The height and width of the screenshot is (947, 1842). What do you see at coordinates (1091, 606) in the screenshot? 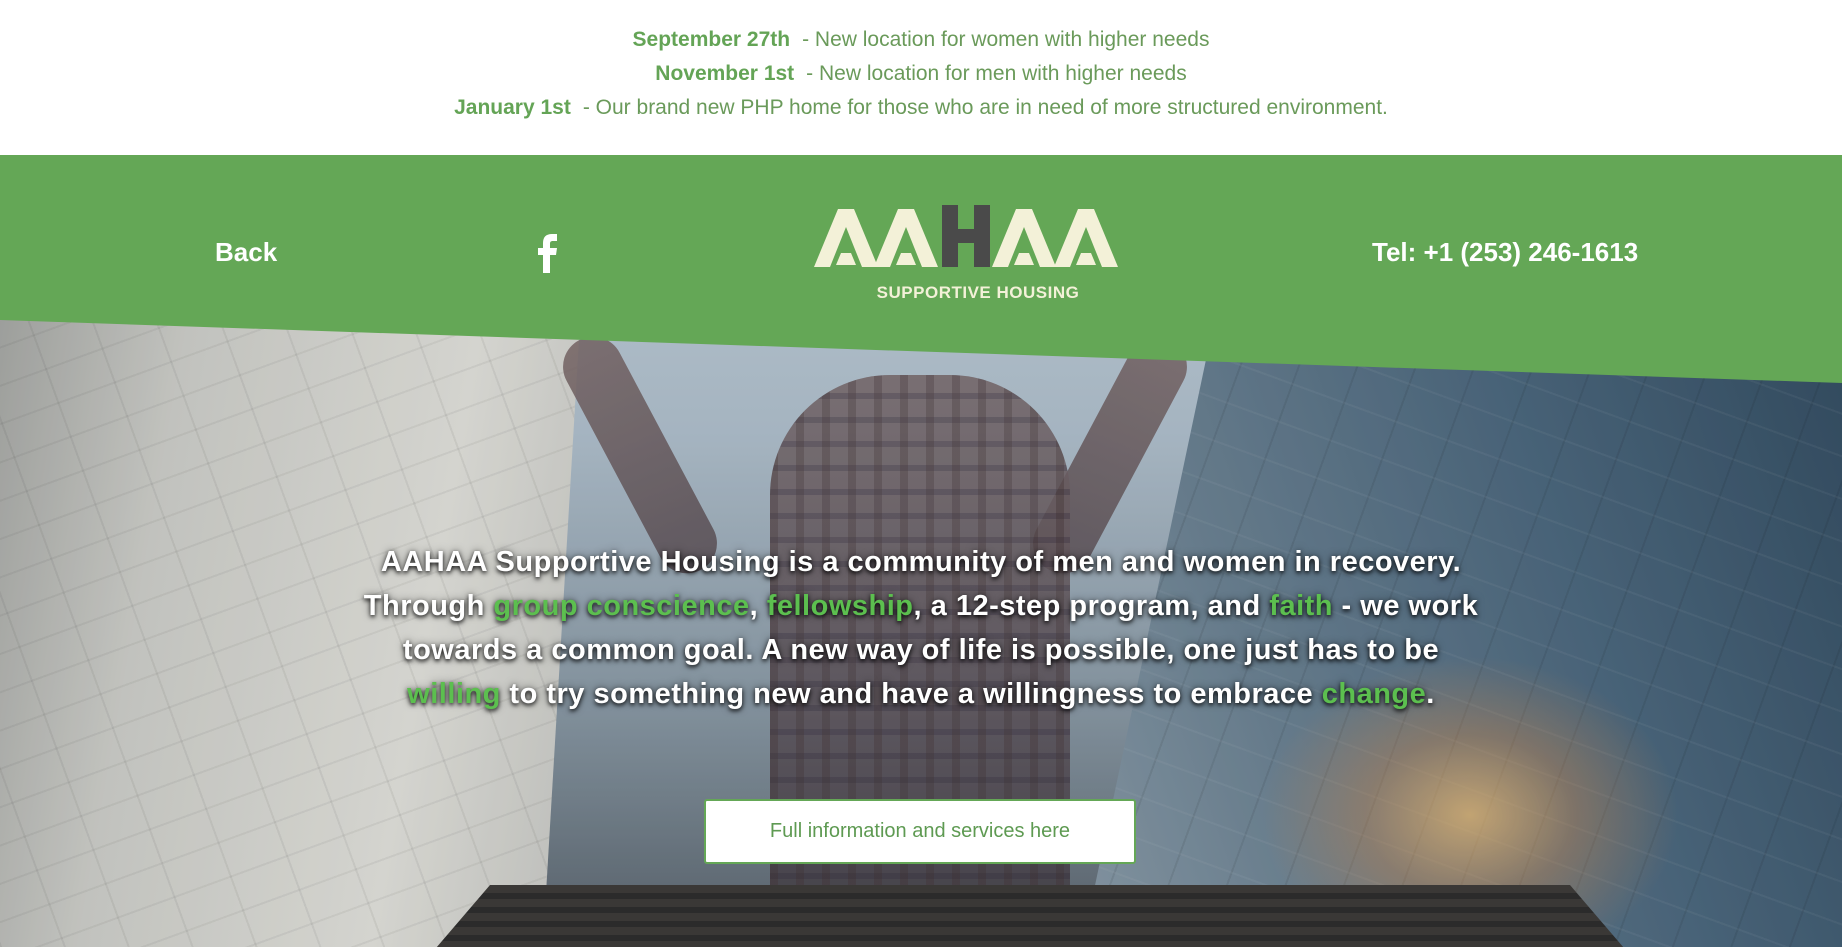
I see `hero-text-segment: , a 12-step program, and` at bounding box center [1091, 606].